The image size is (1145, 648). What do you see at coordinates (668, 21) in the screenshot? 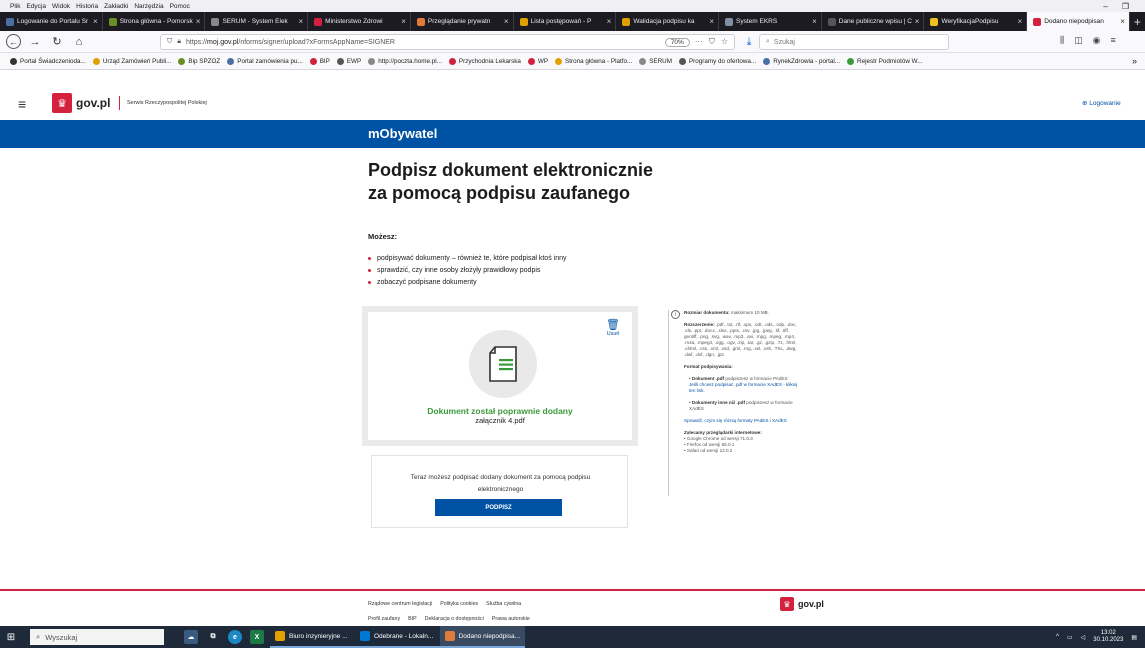
I see `browser-tab: Walidacja podpisu ka ×` at bounding box center [668, 21].